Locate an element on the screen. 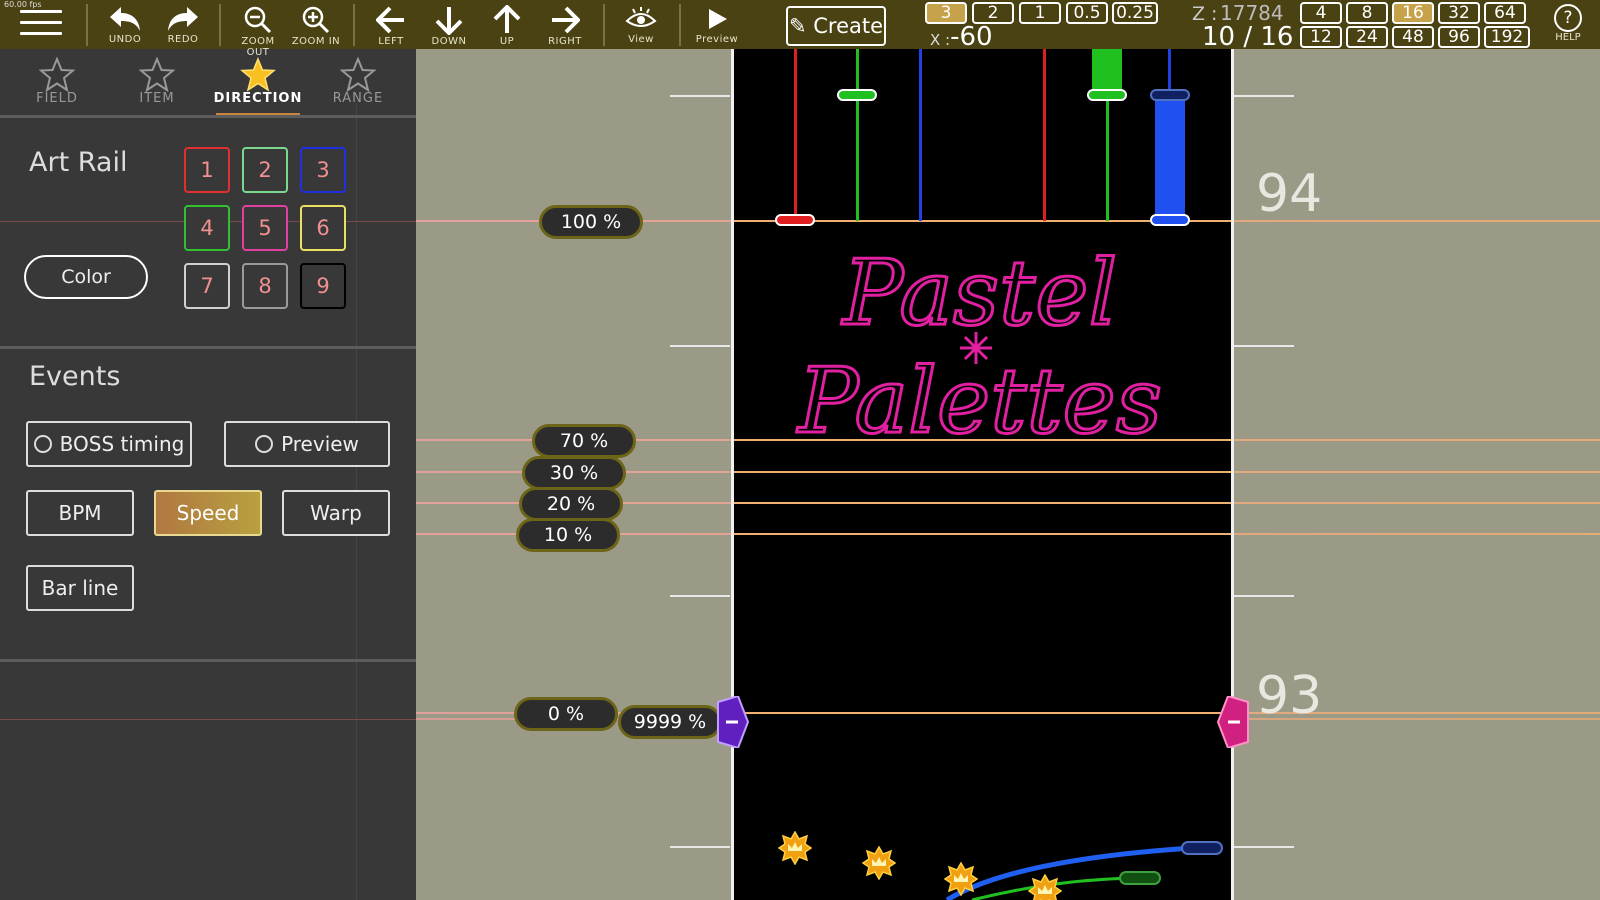 This screenshot has height=900, width=1600. division-button-3: 3 is located at coordinates (946, 13).